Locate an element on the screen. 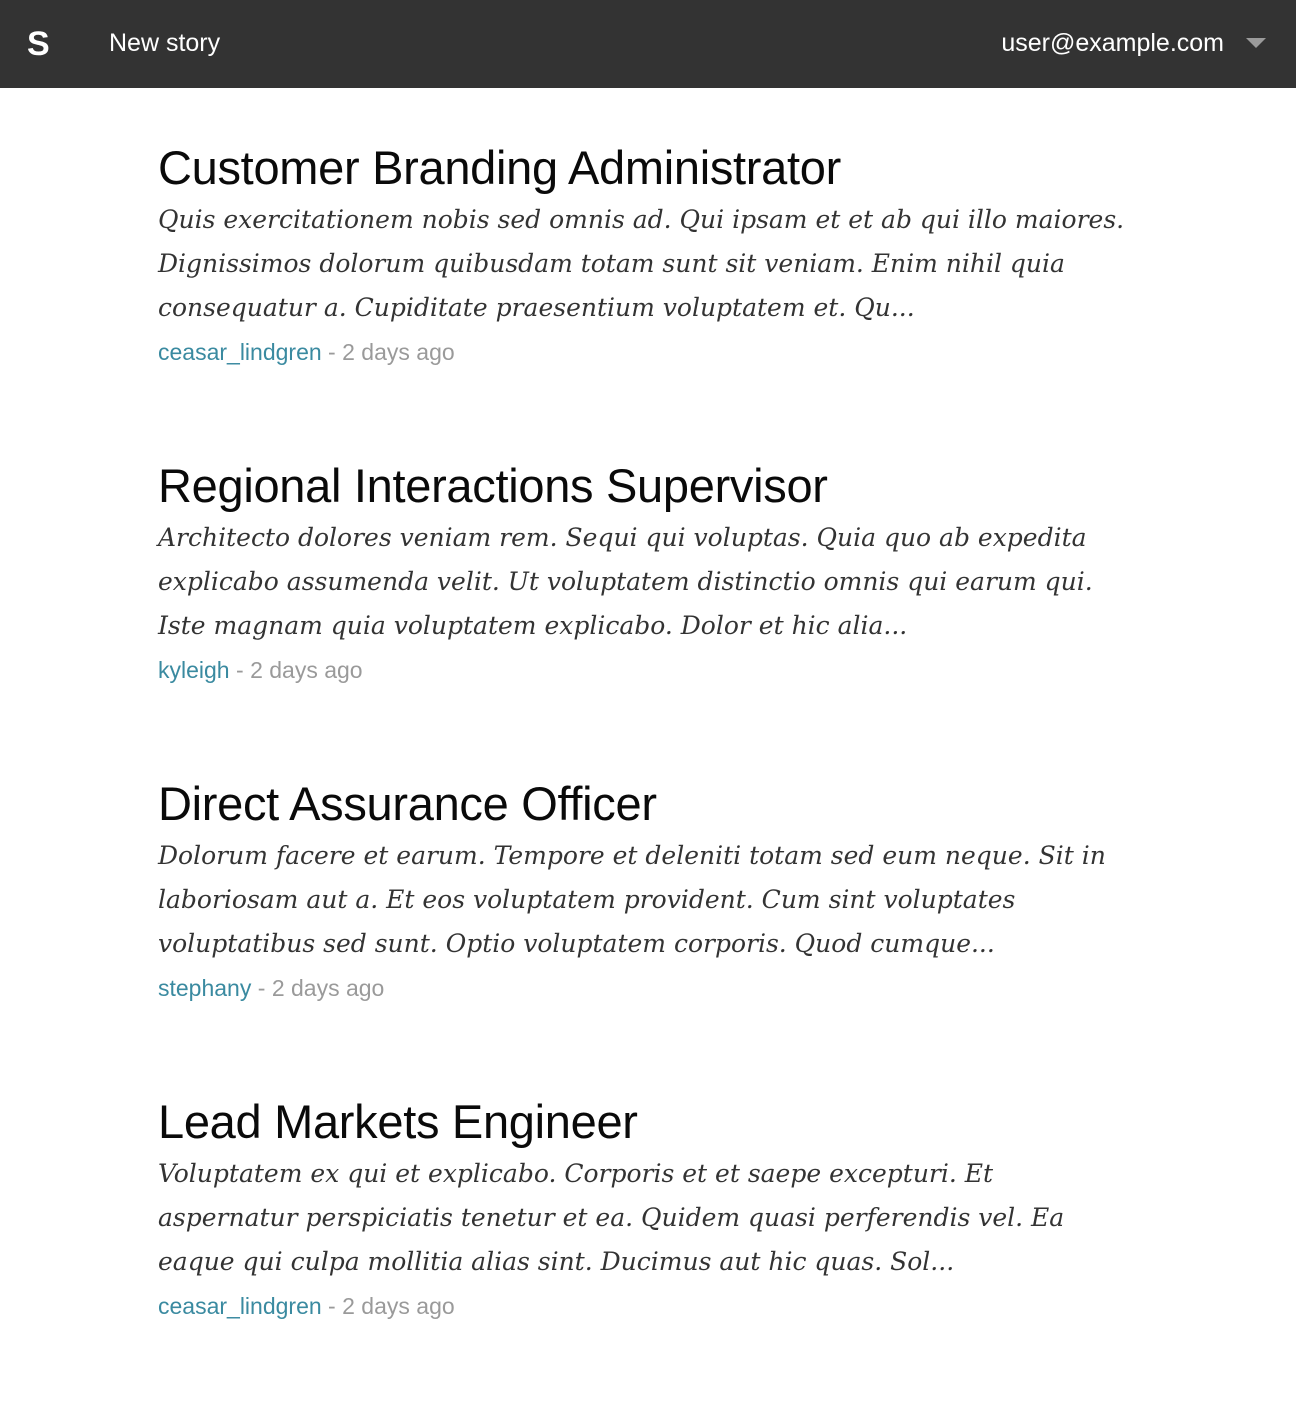 Image resolution: width=1296 pixels, height=1410 pixels. new-story-link: New story is located at coordinates (164, 43).